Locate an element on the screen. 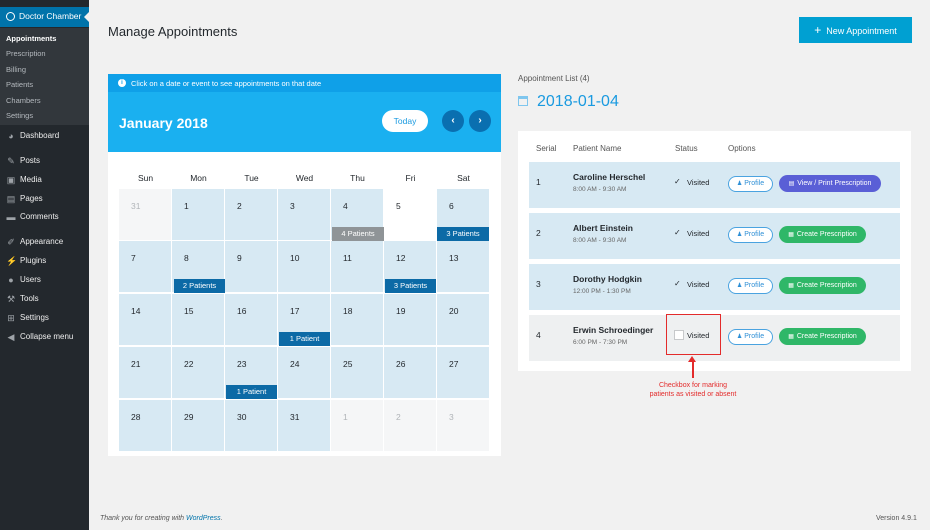 The image size is (930, 530). column-header-patient: Patient Name is located at coordinates (597, 148).